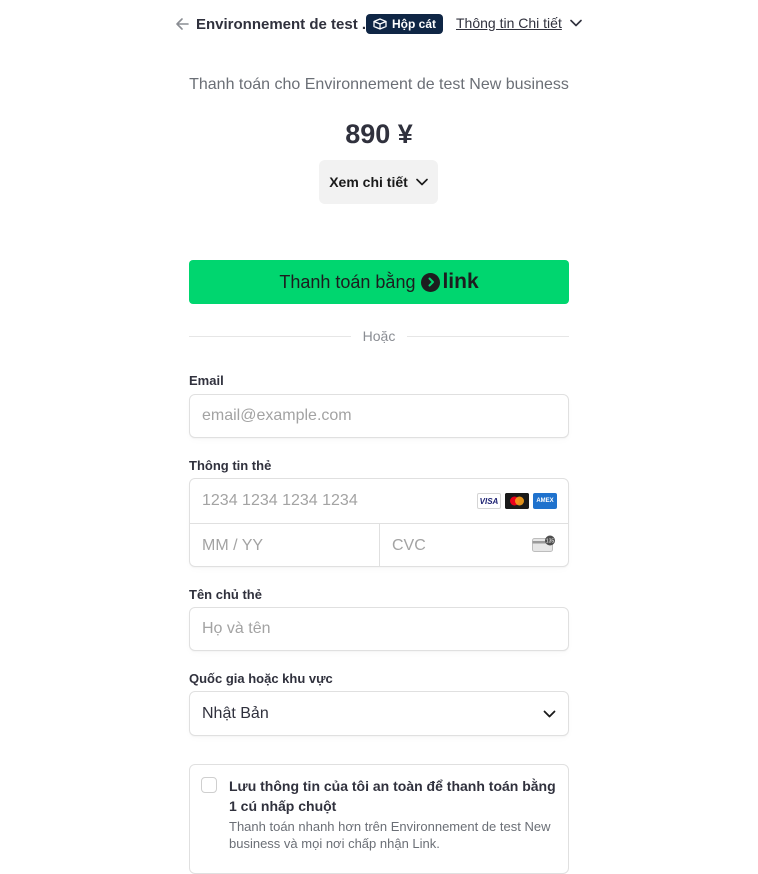  Describe the element at coordinates (261, 678) in the screenshot. I see `country-label: Quốc gia hoặc khu vực` at that location.